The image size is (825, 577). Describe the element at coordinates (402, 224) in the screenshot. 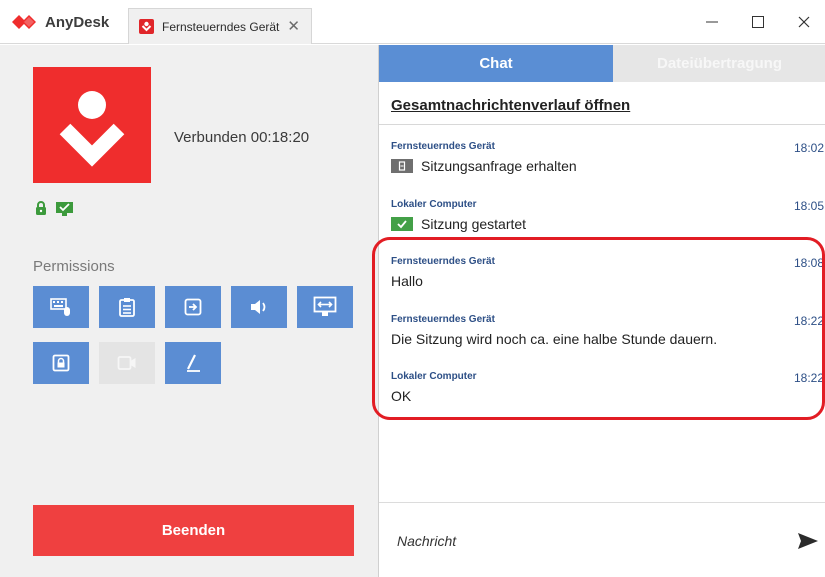

I see `session-started-icon` at that location.